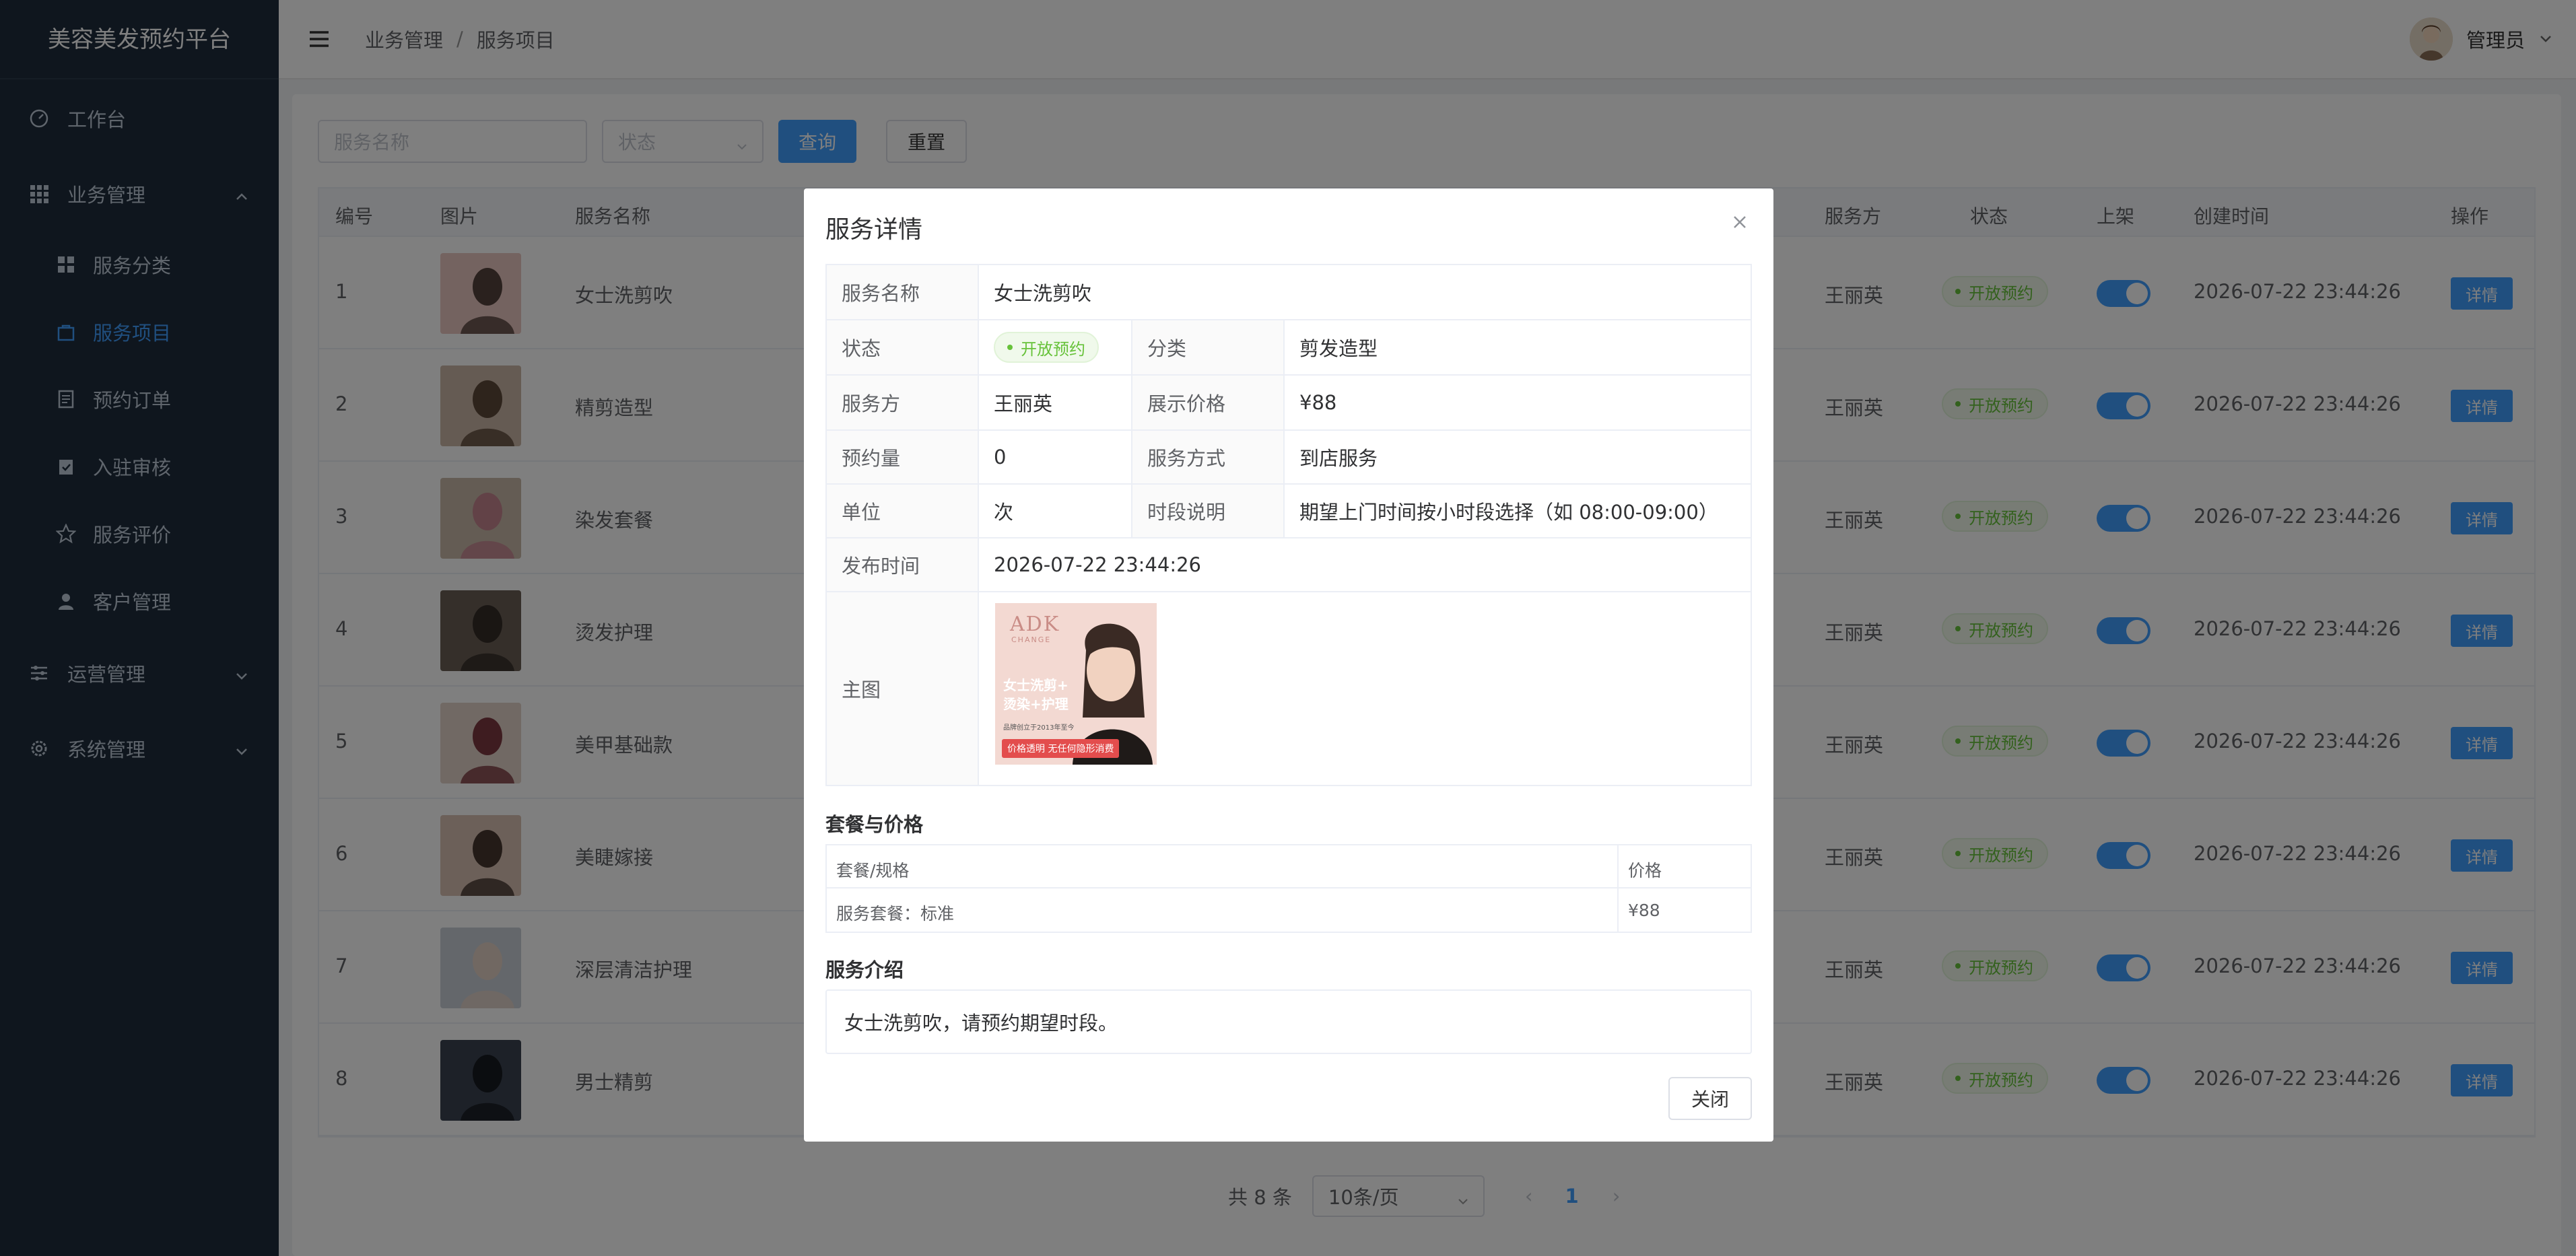  I want to click on detail-row: 状态 开放预约 分类 剪发造型, so click(1289, 348).